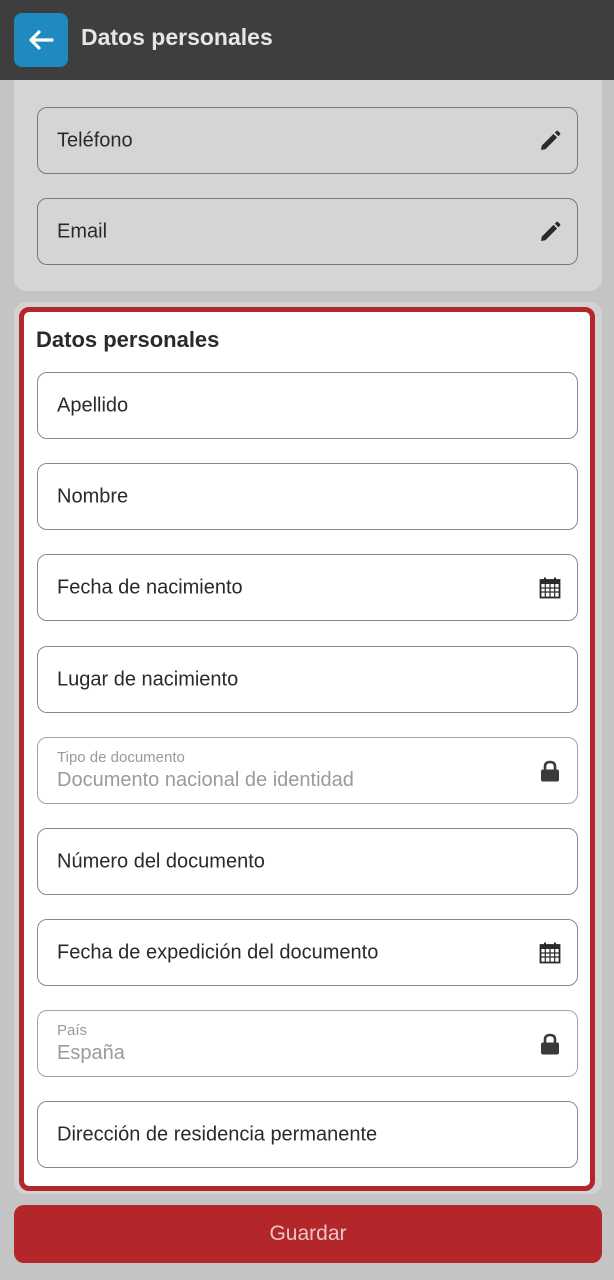 This screenshot has height=1280, width=614. What do you see at coordinates (148, 679) in the screenshot?
I see `birth-place-field-label: Lugar de nacimiento` at bounding box center [148, 679].